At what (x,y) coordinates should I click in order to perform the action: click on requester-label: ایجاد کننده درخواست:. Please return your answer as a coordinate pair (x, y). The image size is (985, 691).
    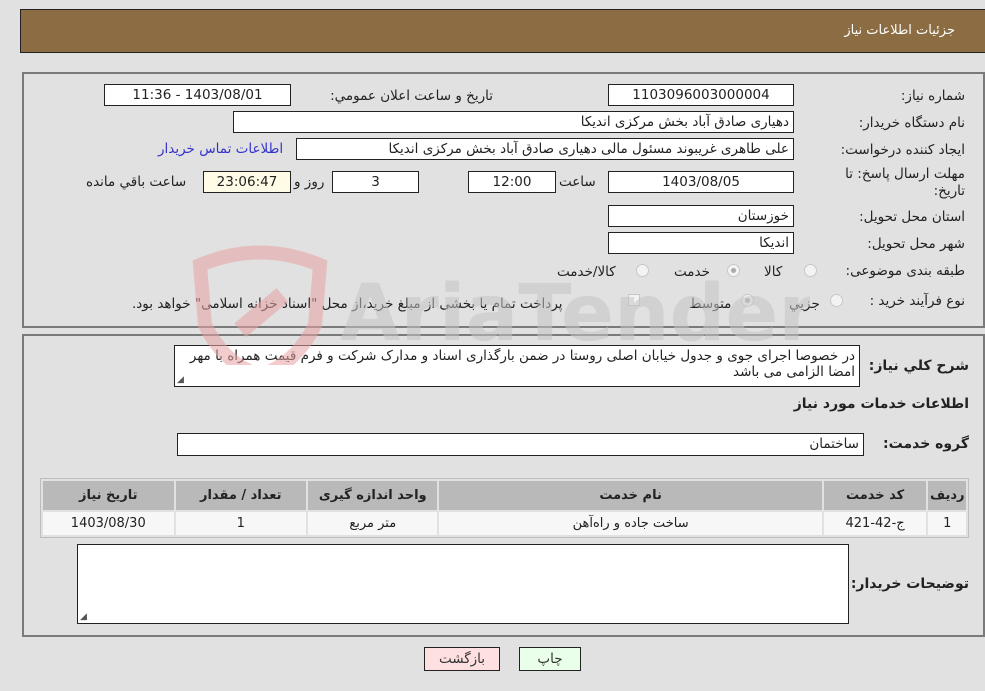
    Looking at the image, I should click on (902, 150).